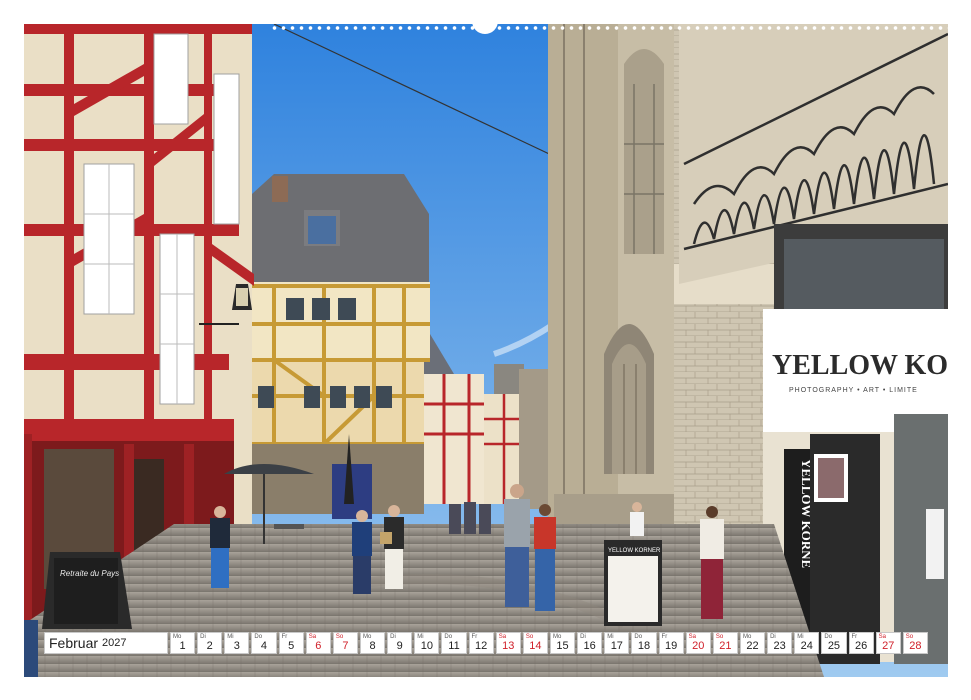 This screenshot has width=971, height=700. I want to click on day-number: 9, so click(399, 646).